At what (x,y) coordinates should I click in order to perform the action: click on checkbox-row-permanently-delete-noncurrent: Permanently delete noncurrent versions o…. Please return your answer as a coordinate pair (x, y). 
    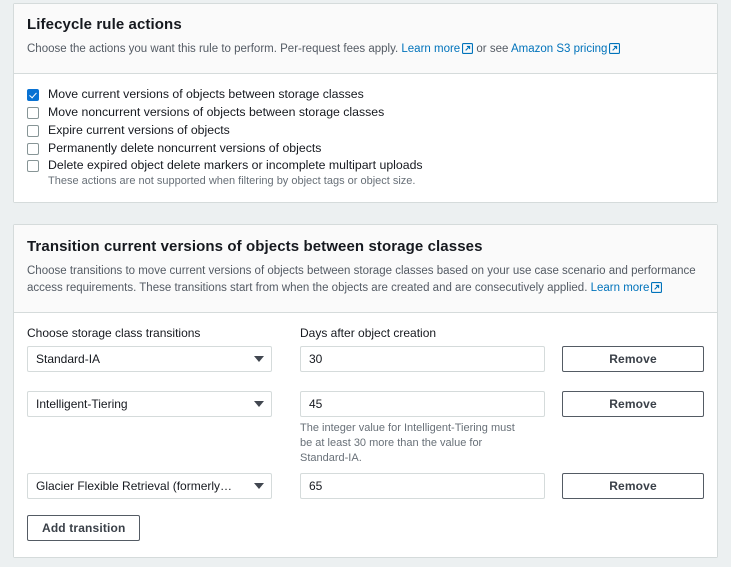
    Looking at the image, I should click on (365, 148).